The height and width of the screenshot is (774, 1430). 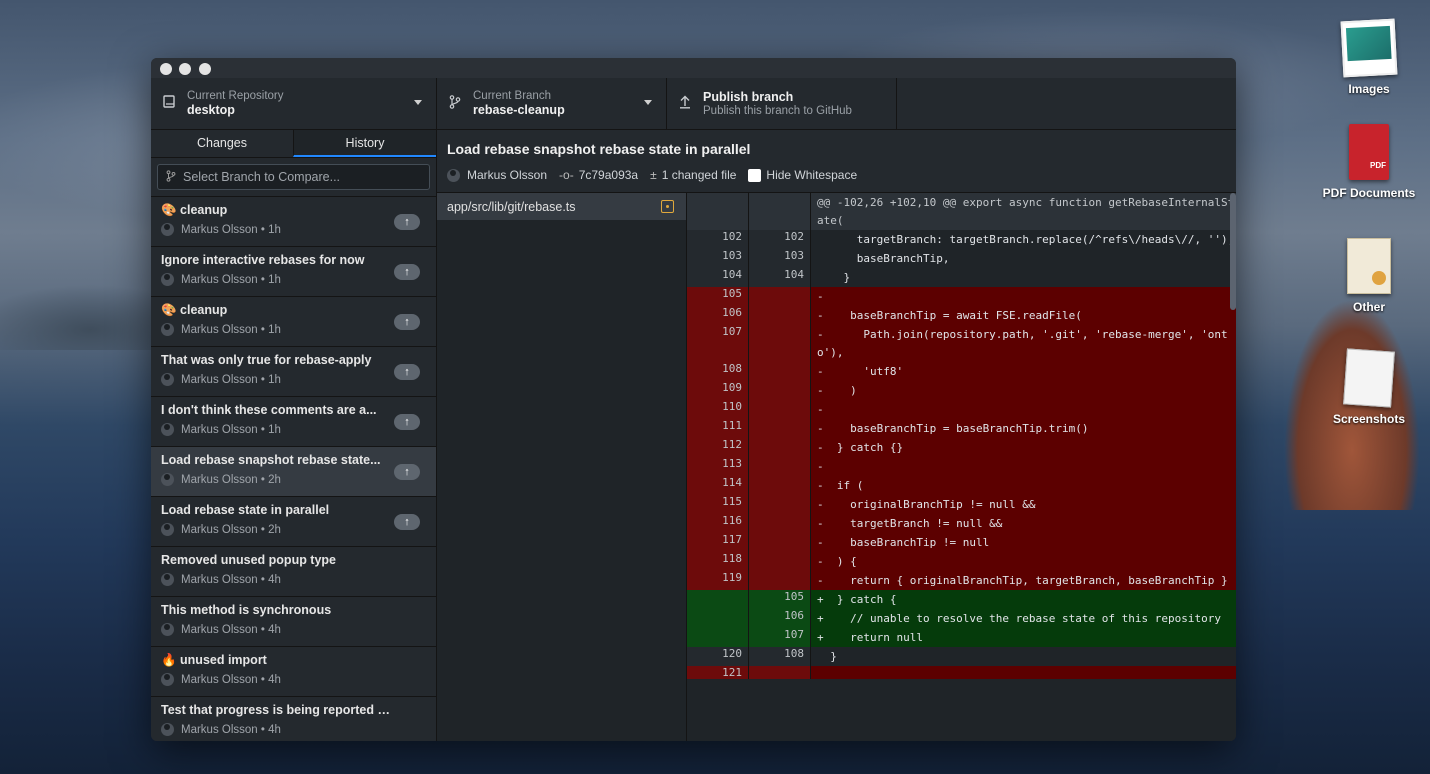 I want to click on old-line-number: 107, so click(x=718, y=343).